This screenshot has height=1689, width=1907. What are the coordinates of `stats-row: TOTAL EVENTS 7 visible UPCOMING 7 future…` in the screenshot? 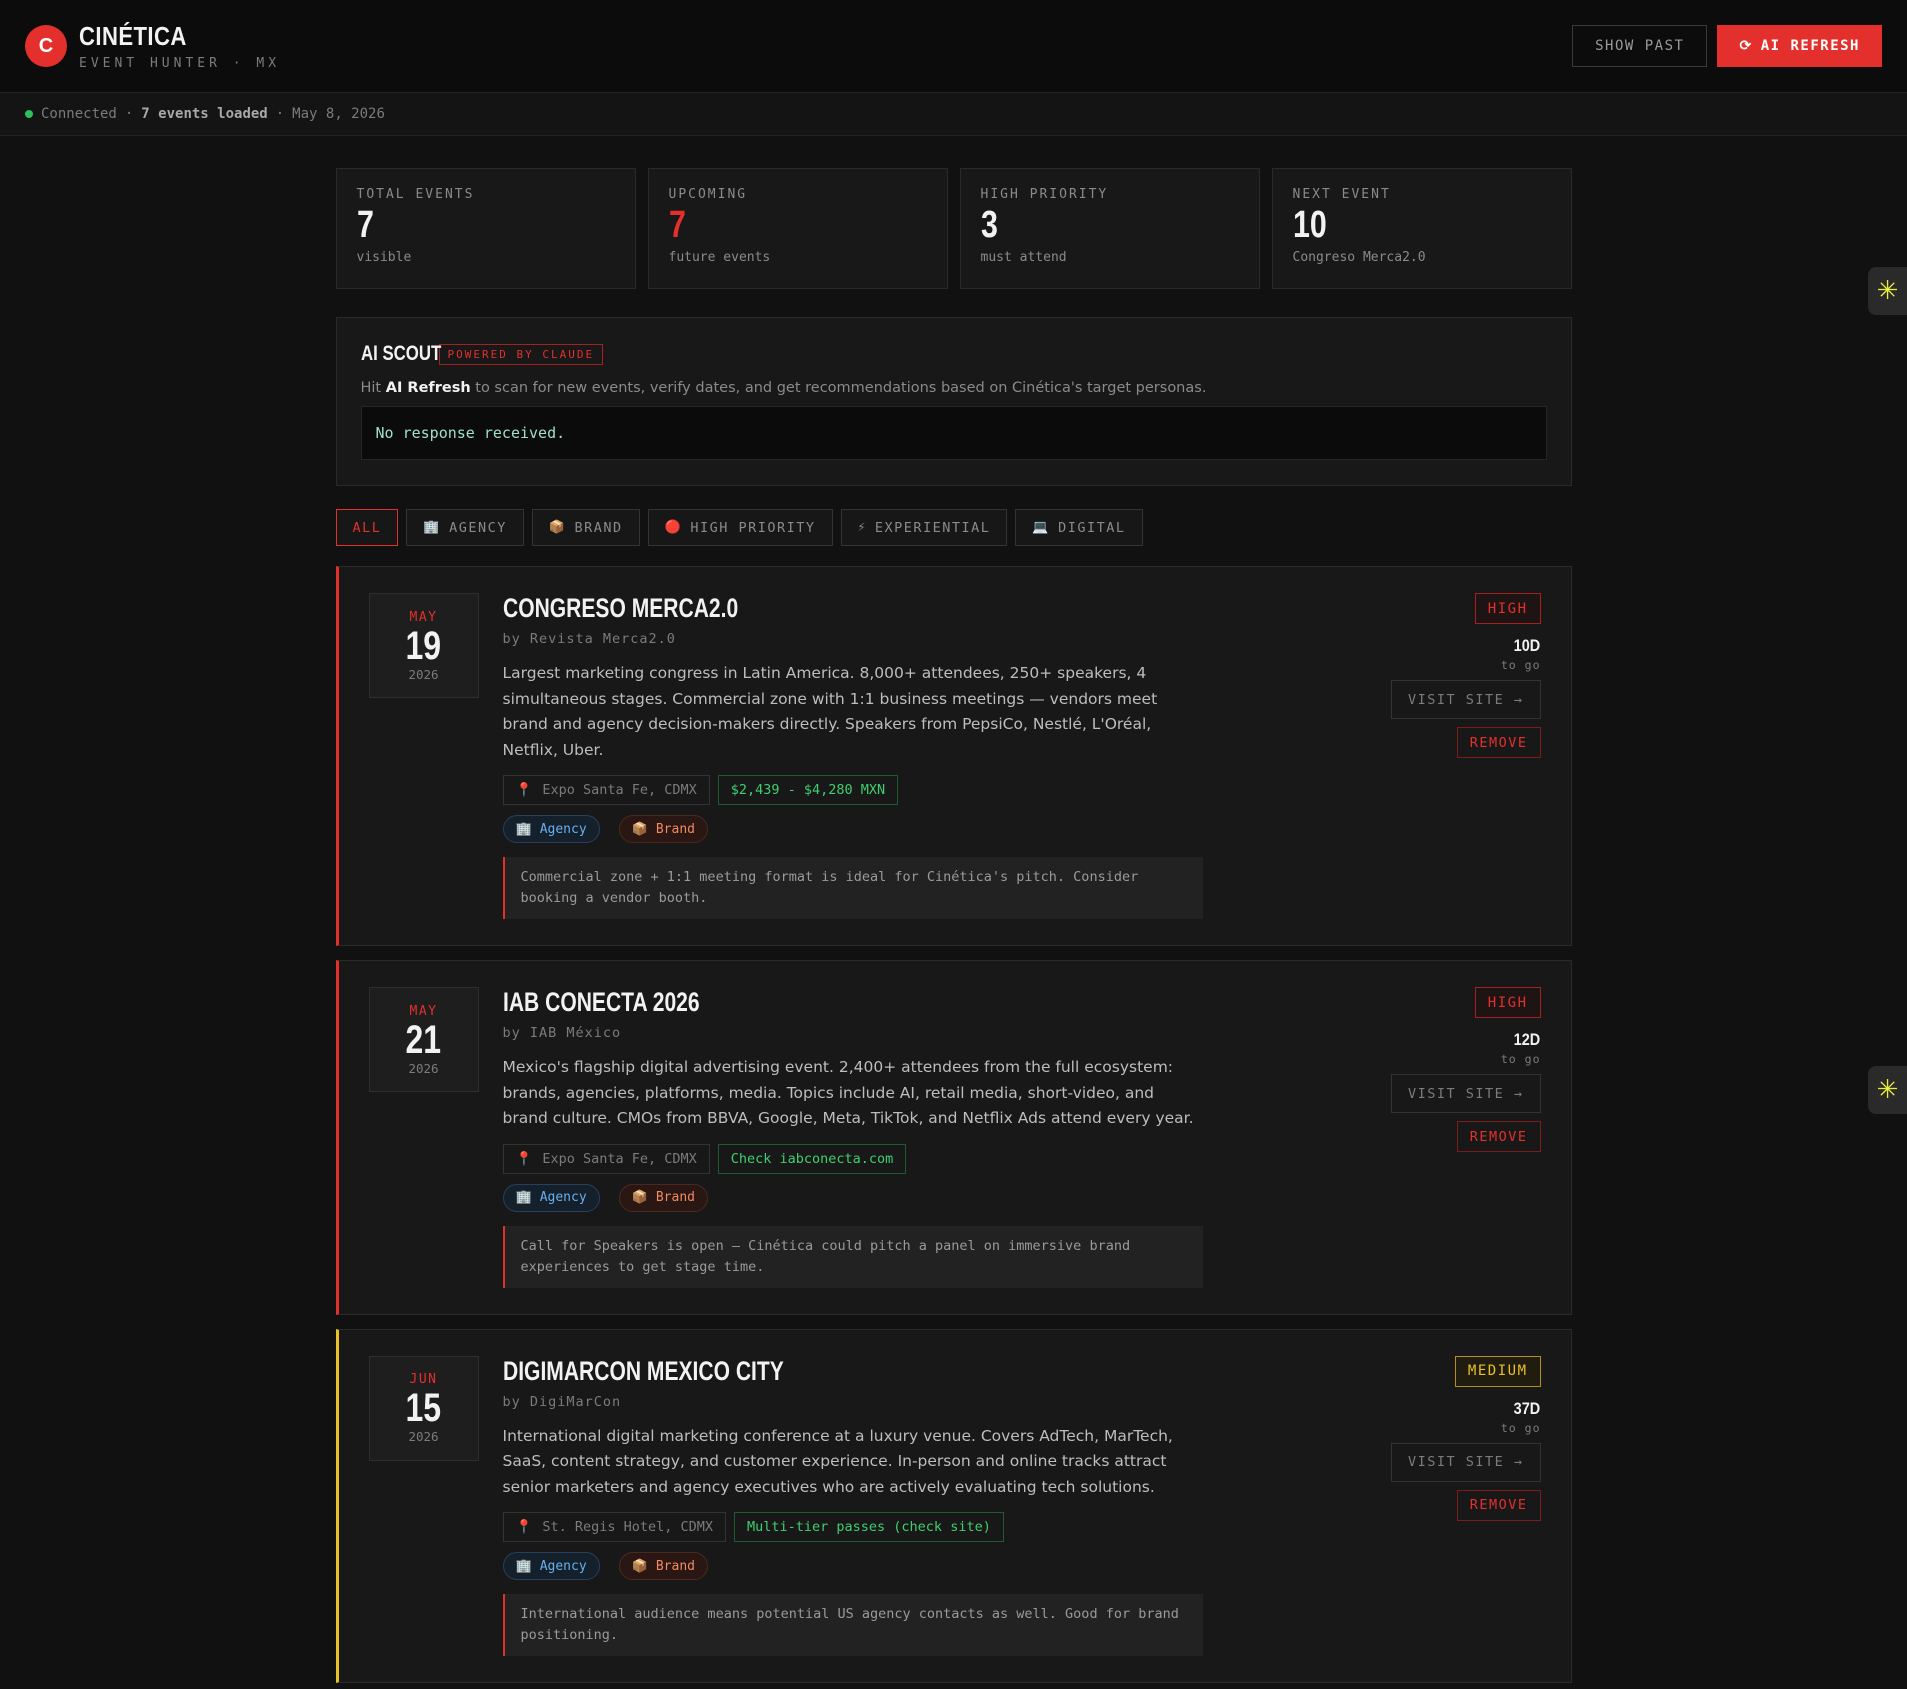 It's located at (953, 228).